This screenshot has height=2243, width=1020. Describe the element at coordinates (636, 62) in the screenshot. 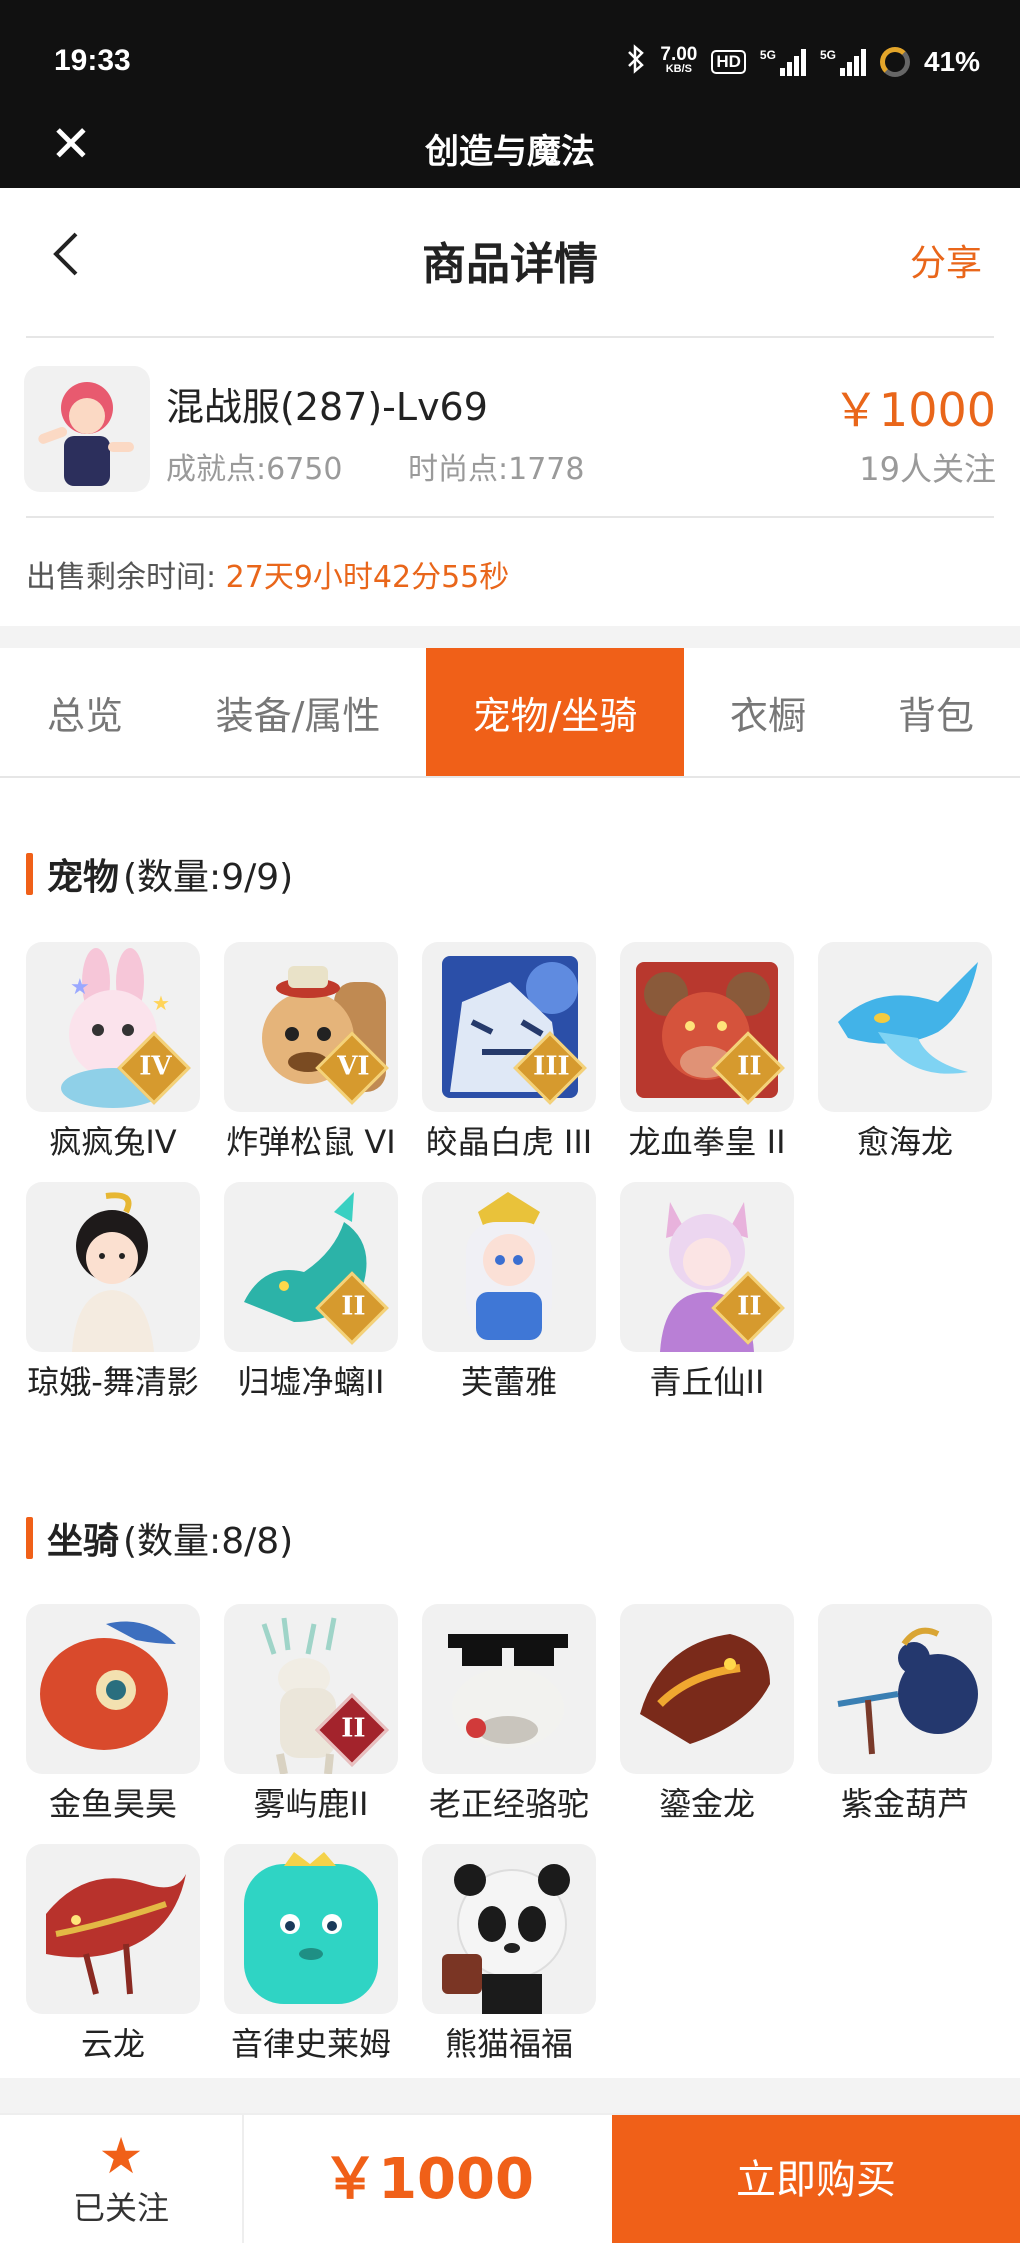

I see `bluetooth-icon` at that location.